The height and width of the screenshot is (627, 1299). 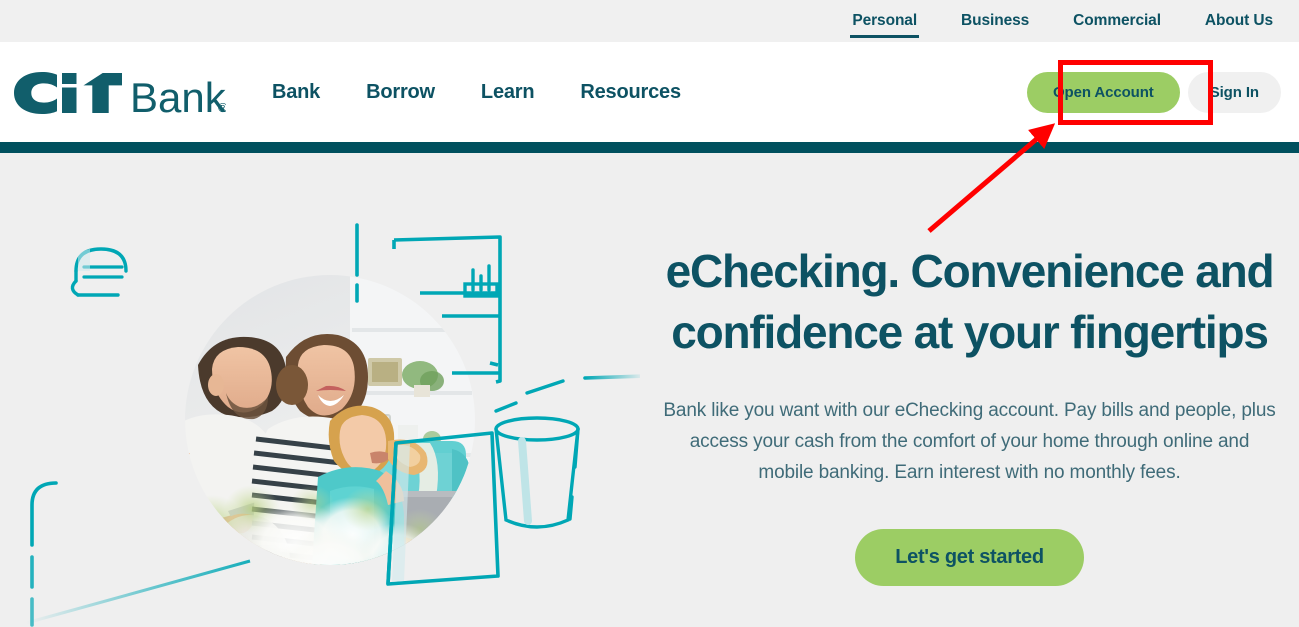 What do you see at coordinates (649, 147) in the screenshot?
I see `header-divider-rule` at bounding box center [649, 147].